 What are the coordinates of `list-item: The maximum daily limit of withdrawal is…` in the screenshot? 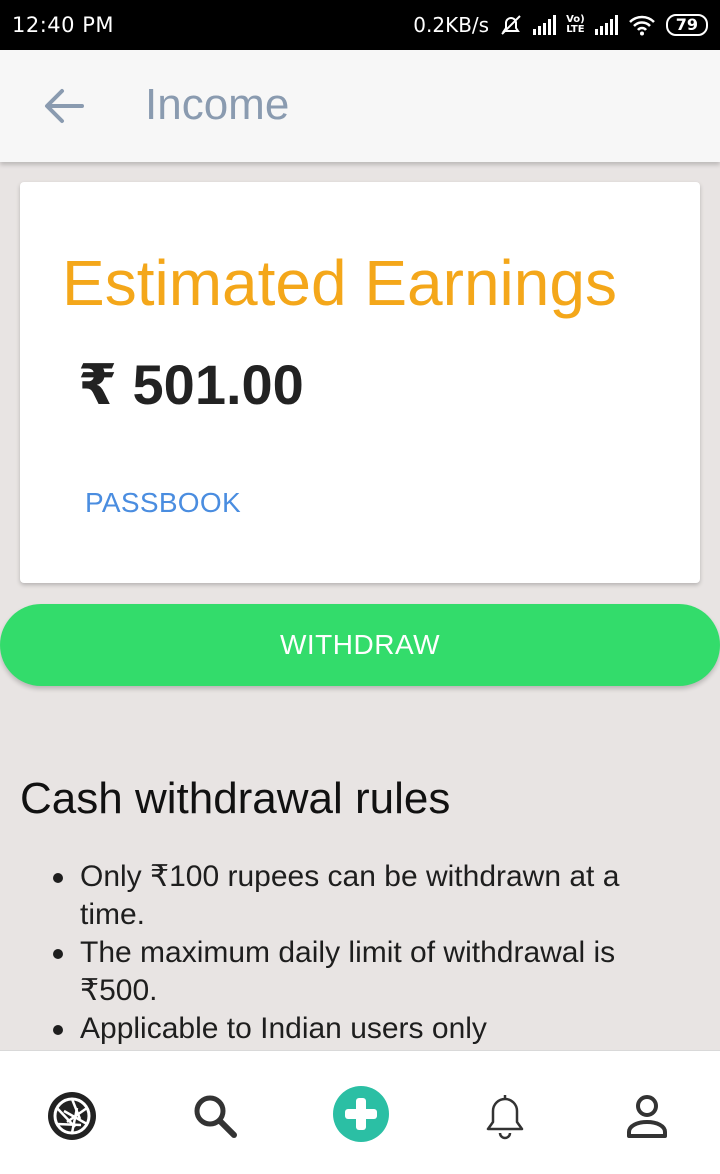 It's located at (371, 972).